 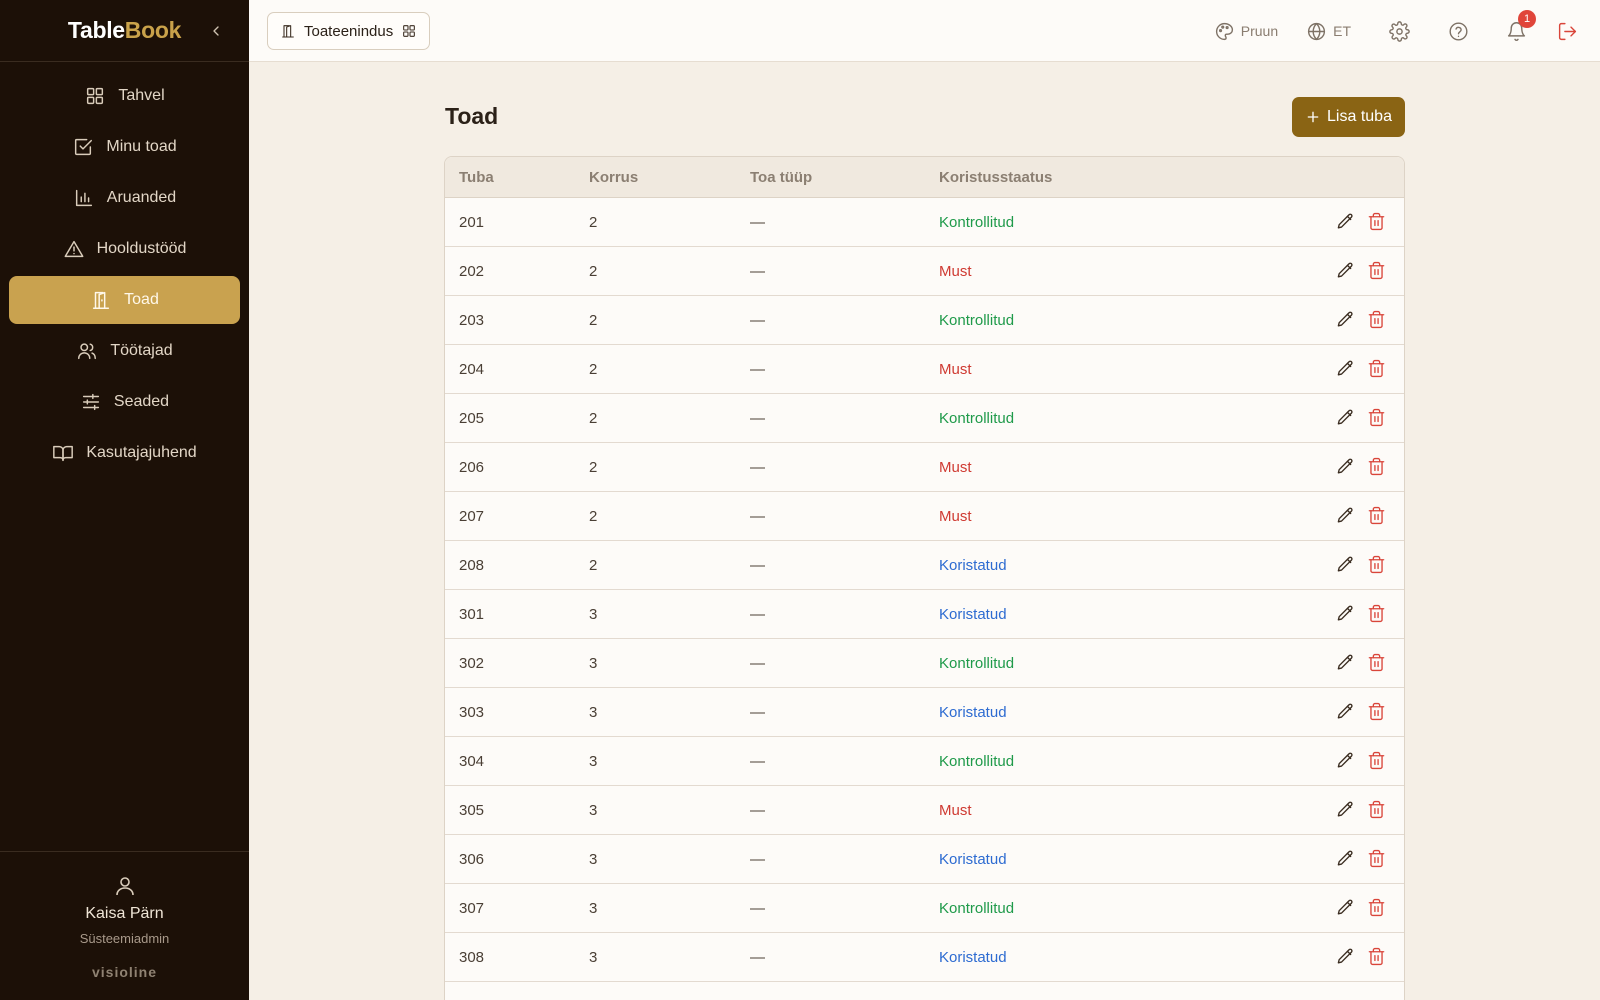 What do you see at coordinates (593, 810) in the screenshot?
I see `floor-number: 3` at bounding box center [593, 810].